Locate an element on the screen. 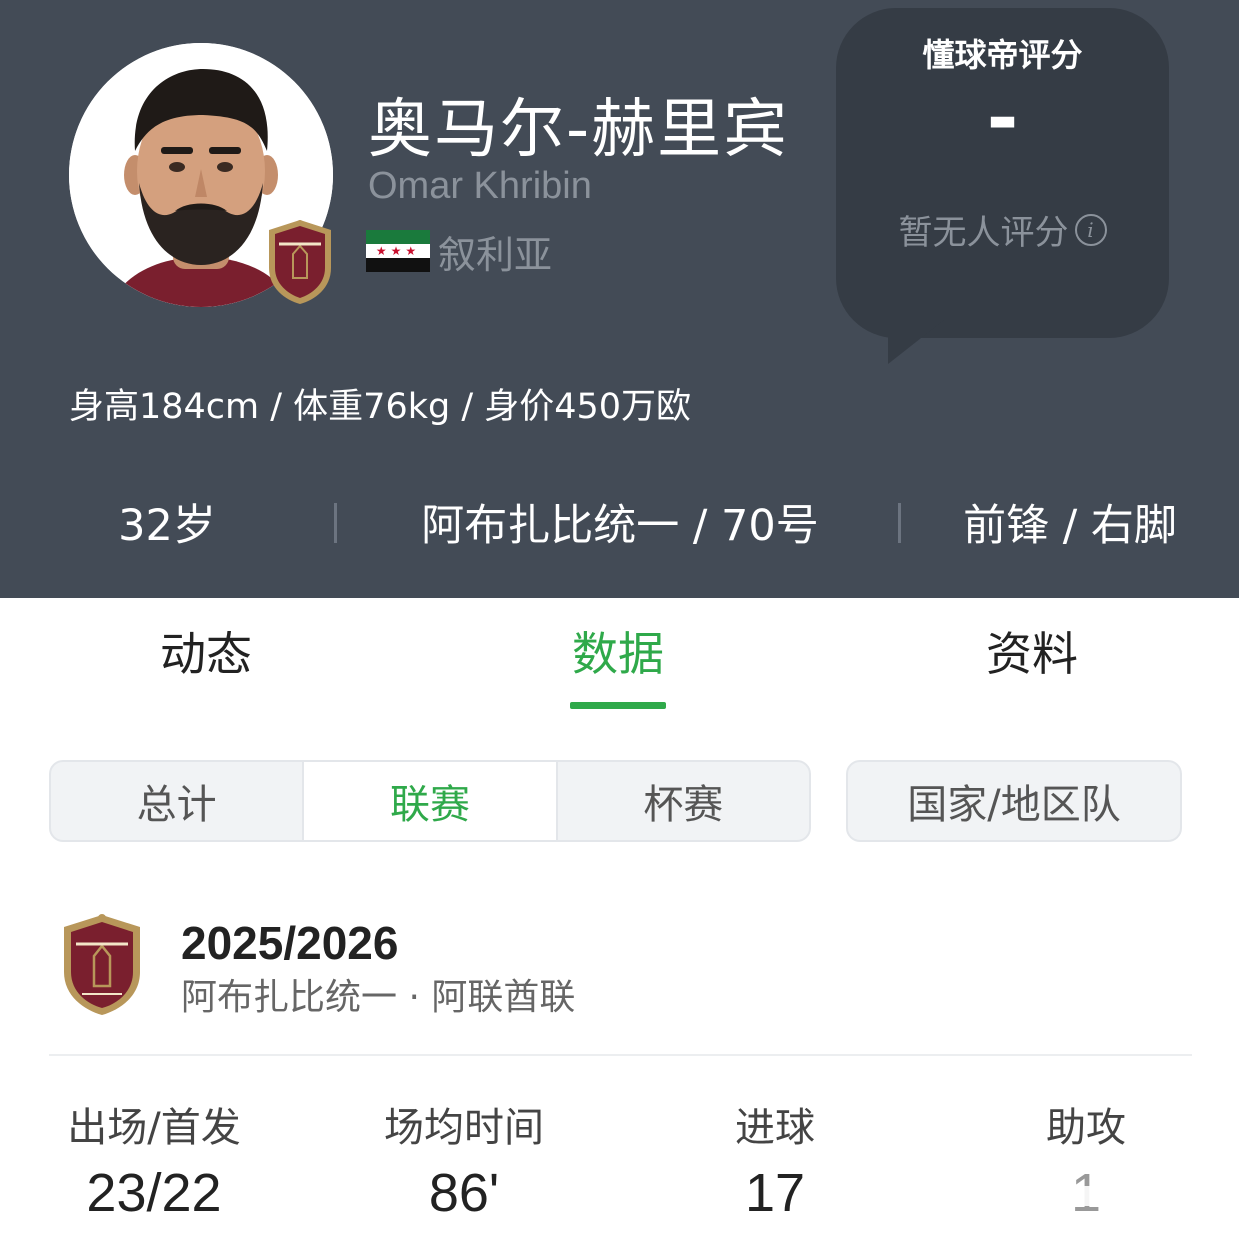 This screenshot has height=1237, width=1239. main-tabs: 动态 数据 资料 is located at coordinates (619, 658).